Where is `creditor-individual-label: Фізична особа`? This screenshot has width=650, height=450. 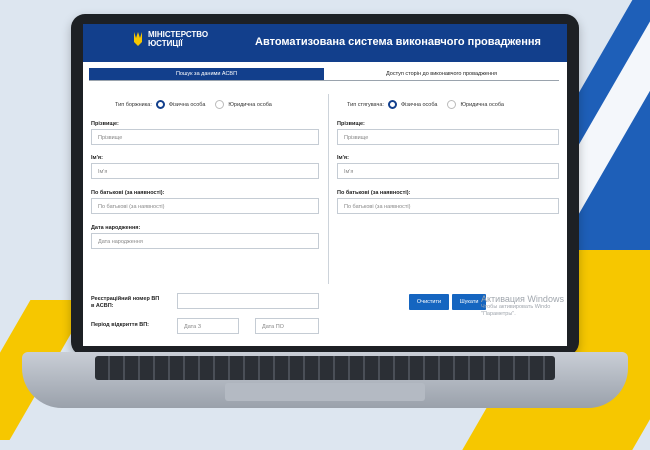 creditor-individual-label: Фізична особа is located at coordinates (419, 104).